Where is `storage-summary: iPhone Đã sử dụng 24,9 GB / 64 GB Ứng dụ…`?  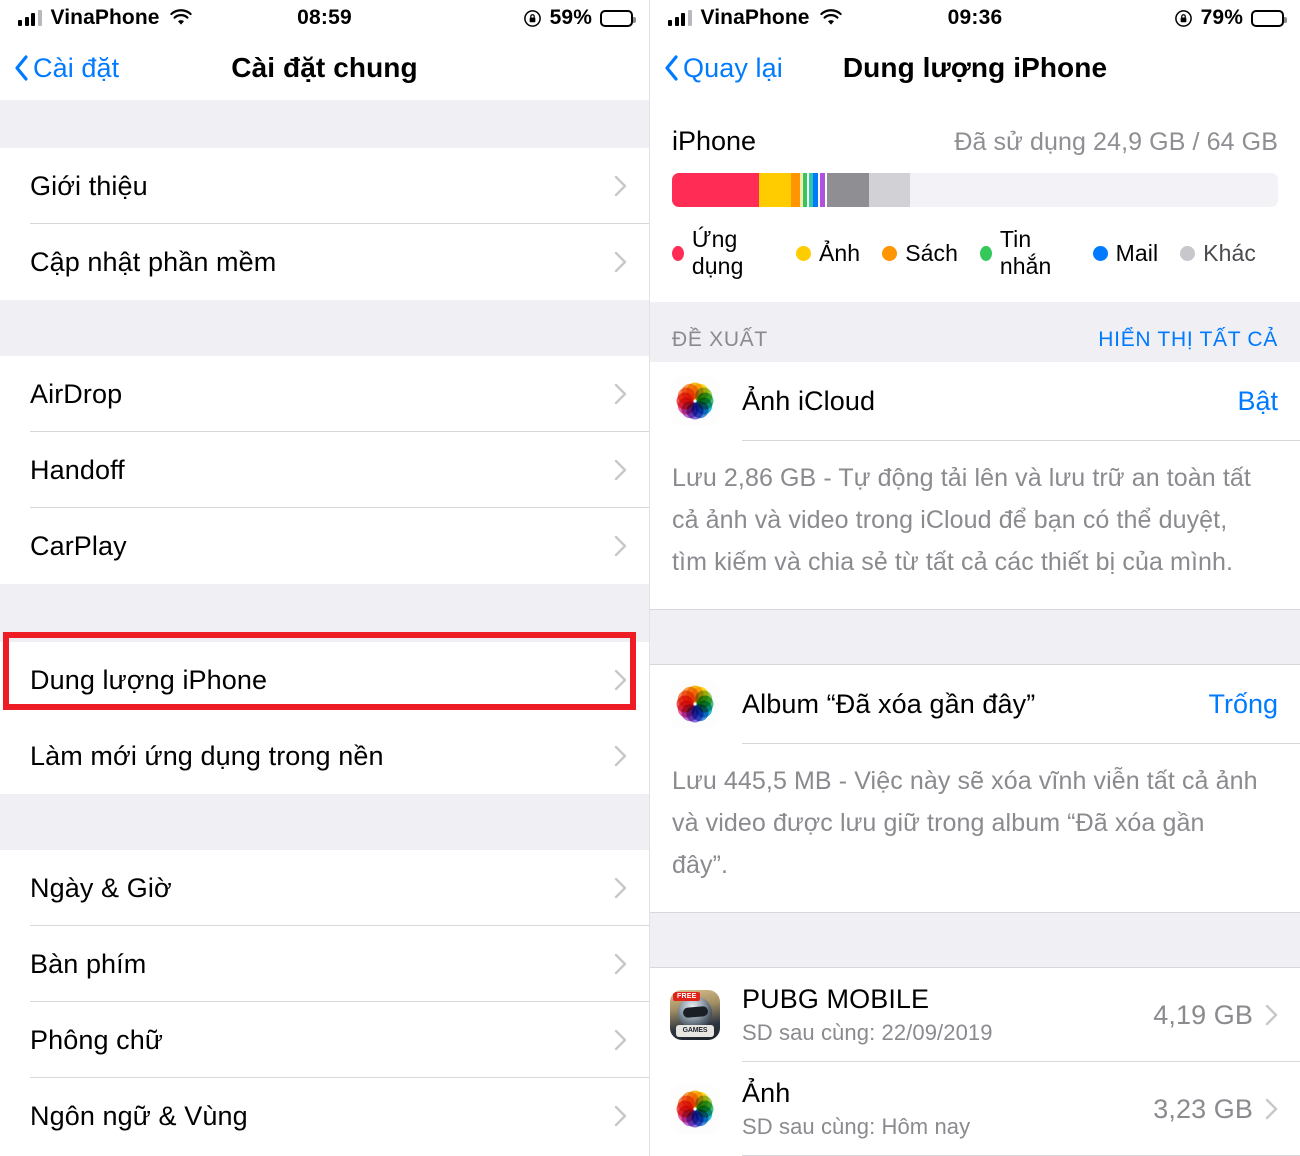
storage-summary: iPhone Đã sử dụng 24,9 GB / 64 GB Ứng dụ… is located at coordinates (975, 190).